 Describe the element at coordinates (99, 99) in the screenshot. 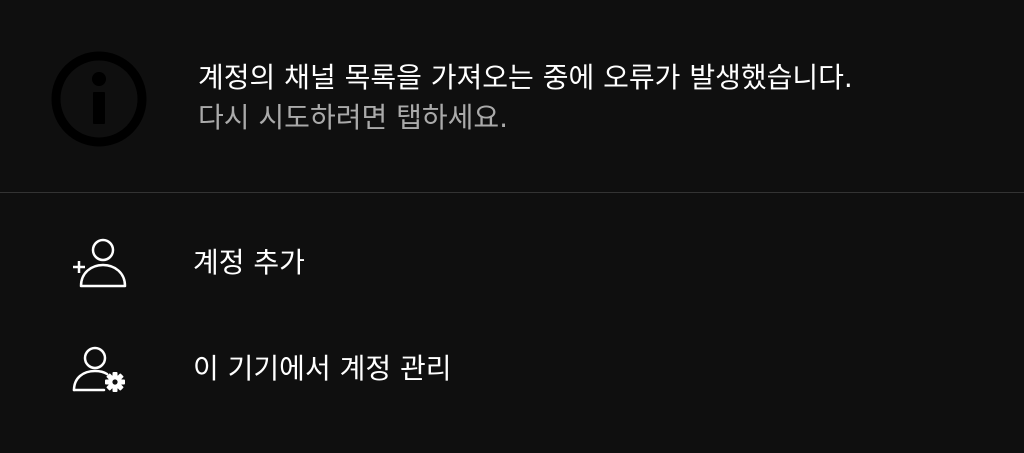

I see `info-icon` at that location.